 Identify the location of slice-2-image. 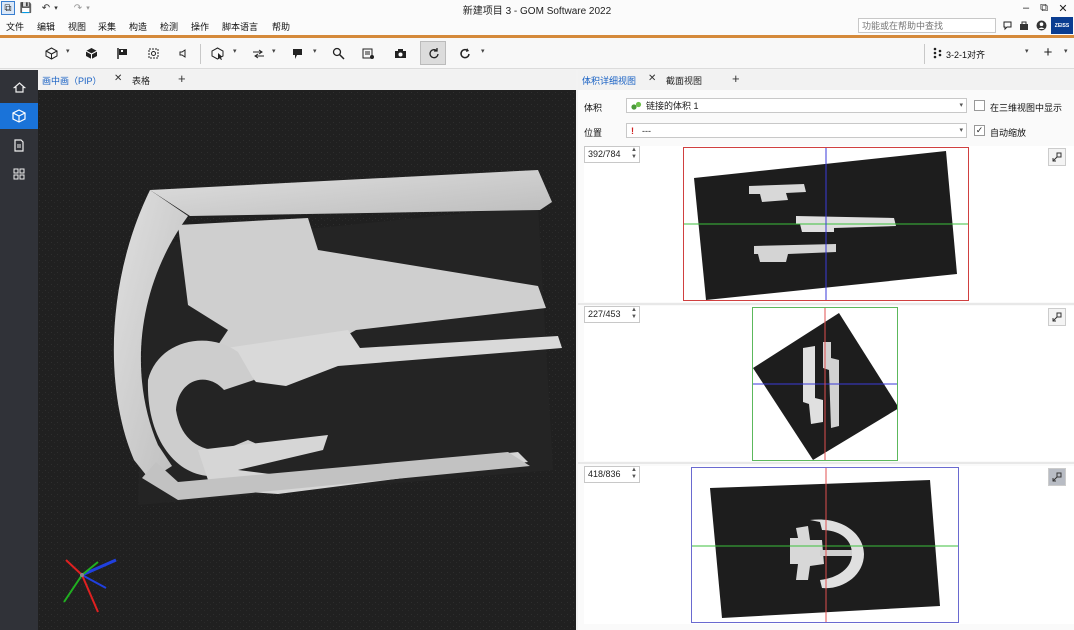
(825, 384).